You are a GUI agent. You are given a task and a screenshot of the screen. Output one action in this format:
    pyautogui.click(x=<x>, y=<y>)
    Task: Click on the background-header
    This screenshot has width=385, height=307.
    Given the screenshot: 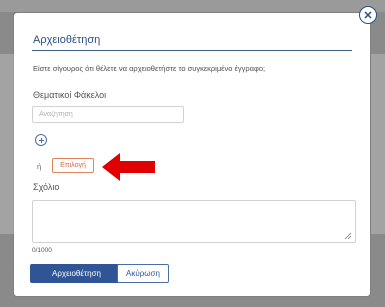 What is the action you would take?
    pyautogui.click(x=192, y=6)
    